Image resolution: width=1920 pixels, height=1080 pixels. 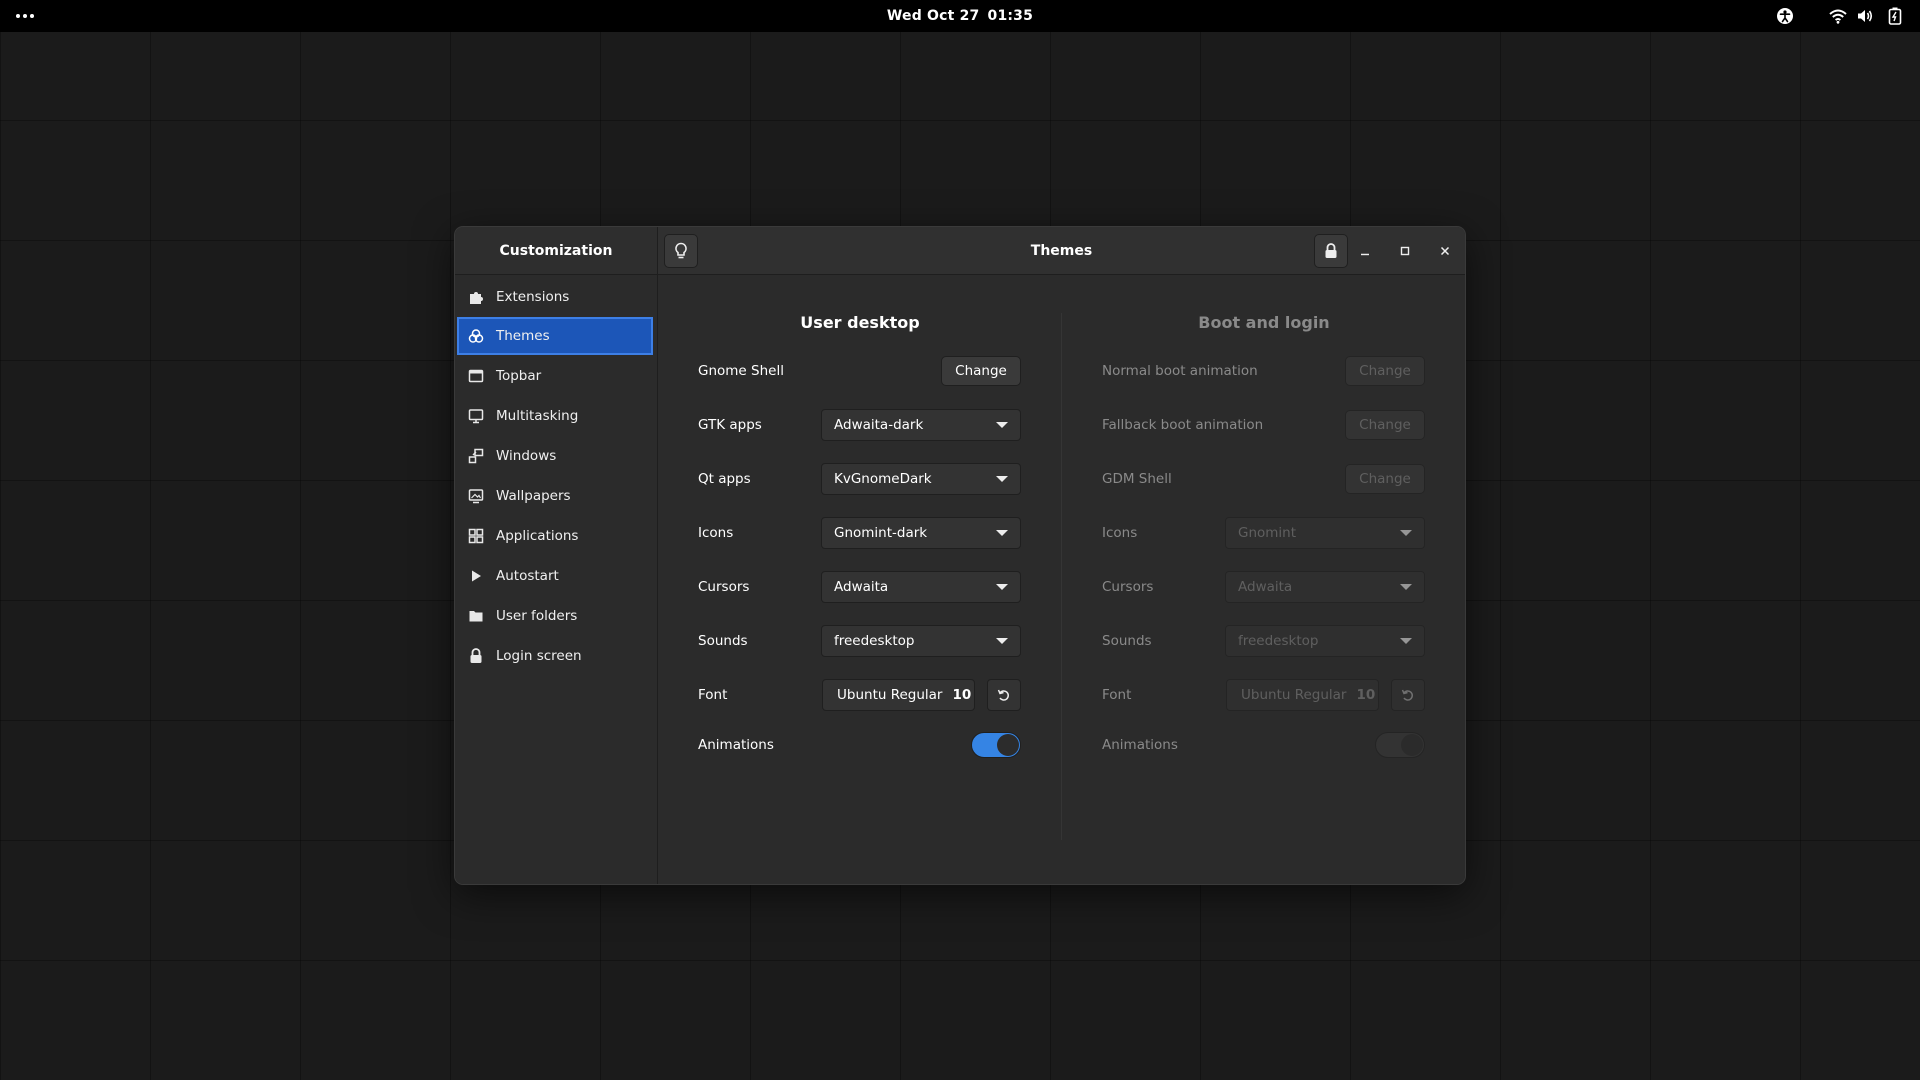 I want to click on login-animations-label: Animations, so click(x=1140, y=745).